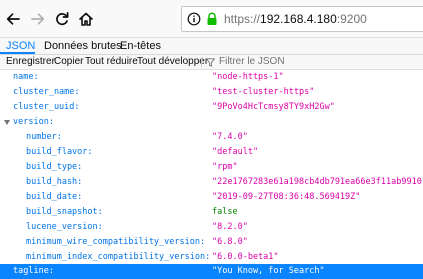 Image resolution: width=423 pixels, height=279 pixels. I want to click on reload-icon, so click(62, 18).